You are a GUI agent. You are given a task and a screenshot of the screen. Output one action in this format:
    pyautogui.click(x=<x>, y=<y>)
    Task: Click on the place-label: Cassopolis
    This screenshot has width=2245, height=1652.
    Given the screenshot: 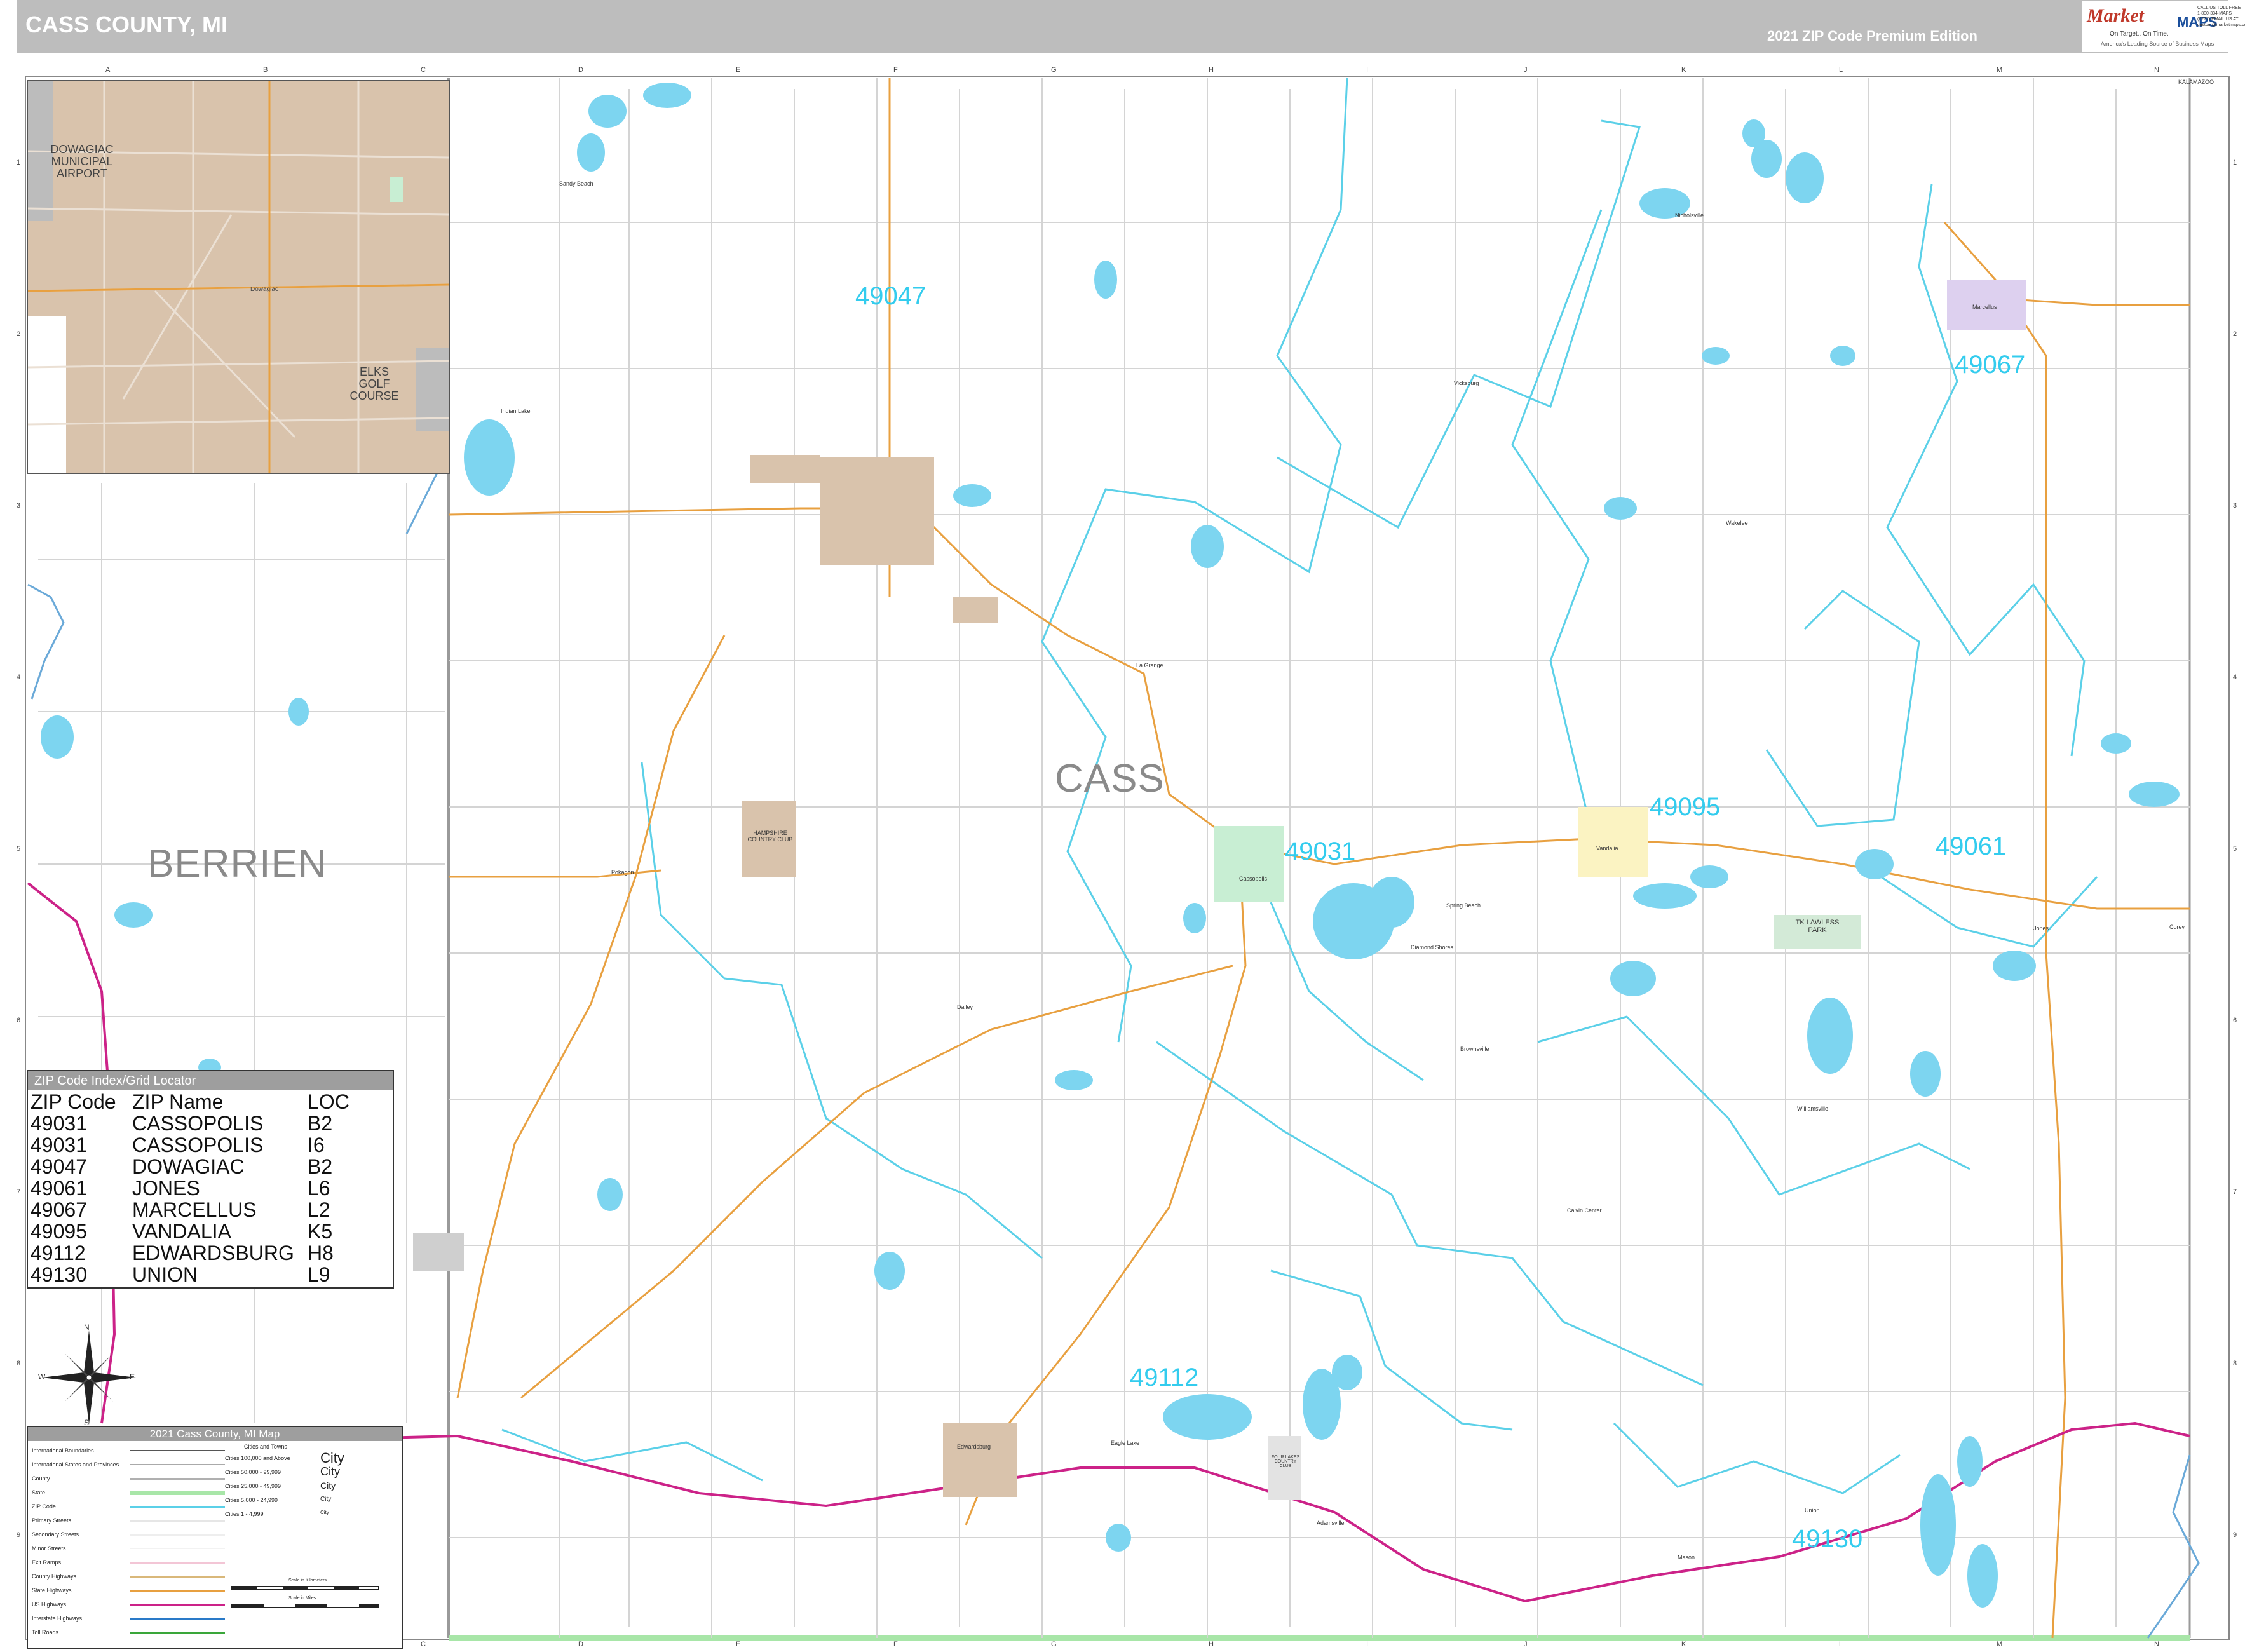 What is the action you would take?
    pyautogui.click(x=1253, y=879)
    